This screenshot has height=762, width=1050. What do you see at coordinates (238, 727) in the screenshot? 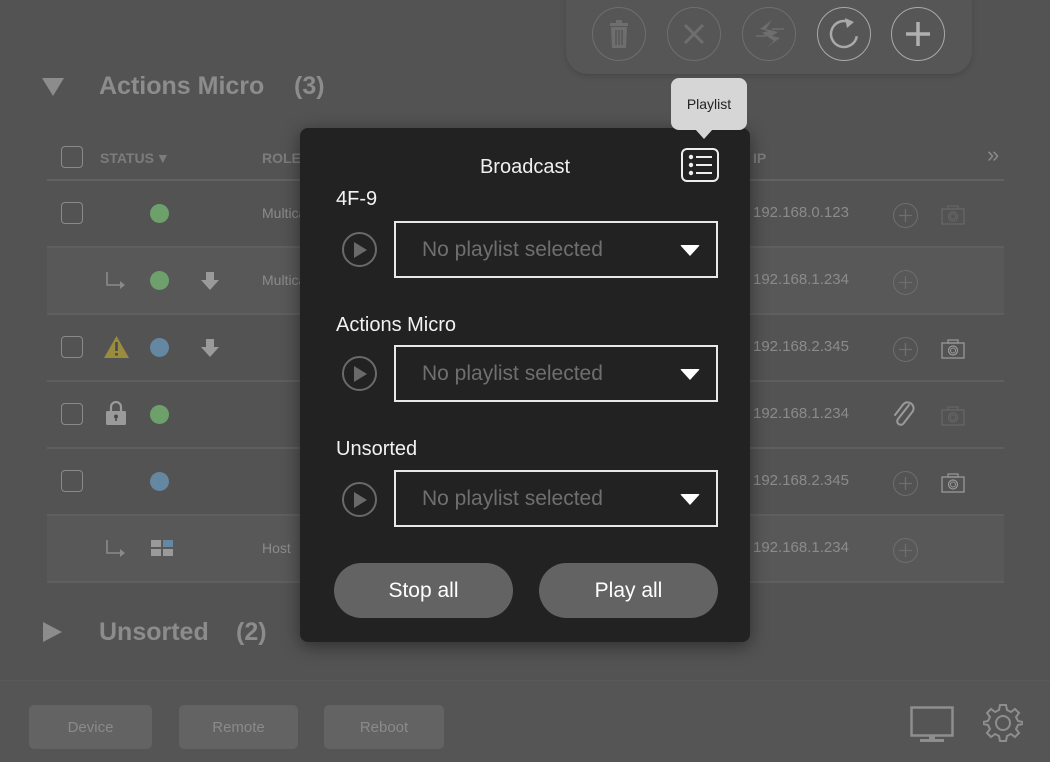
I see `remote-button: Remote` at bounding box center [238, 727].